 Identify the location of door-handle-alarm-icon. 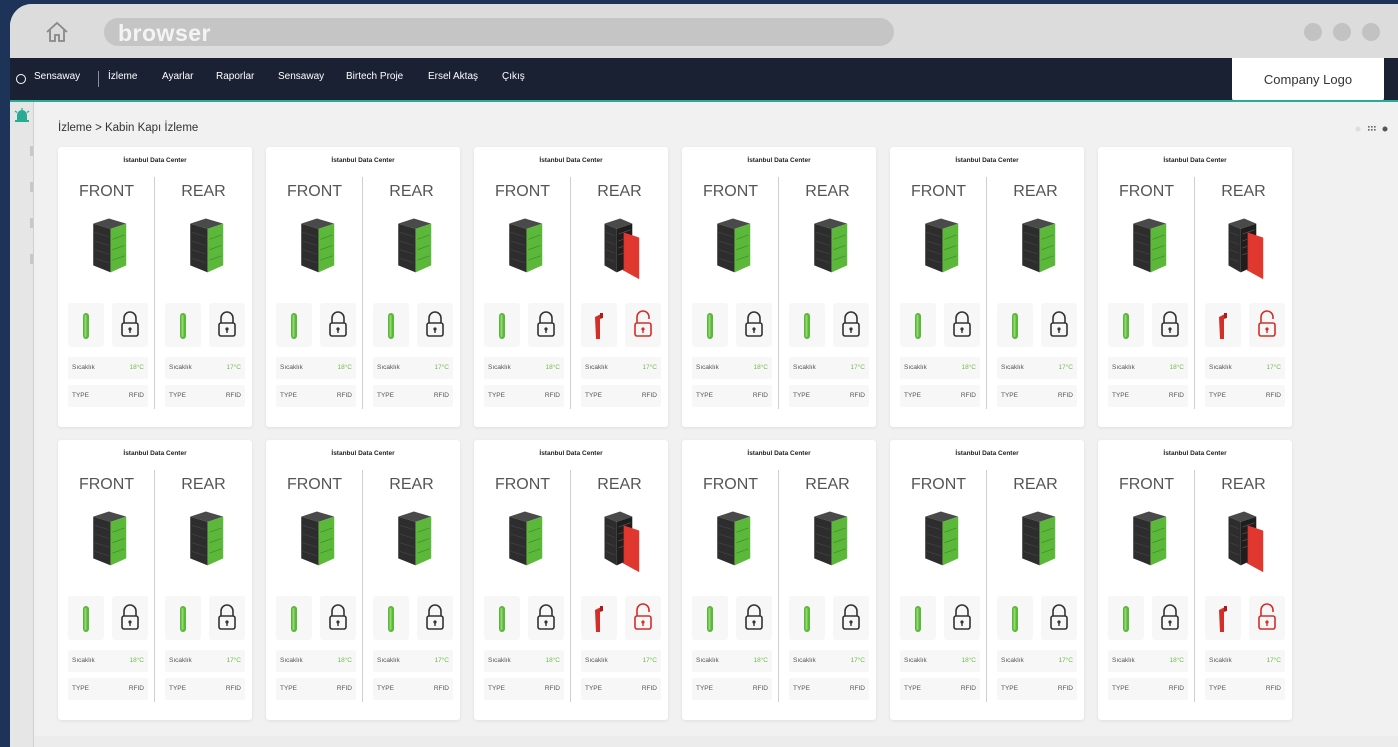
(599, 619).